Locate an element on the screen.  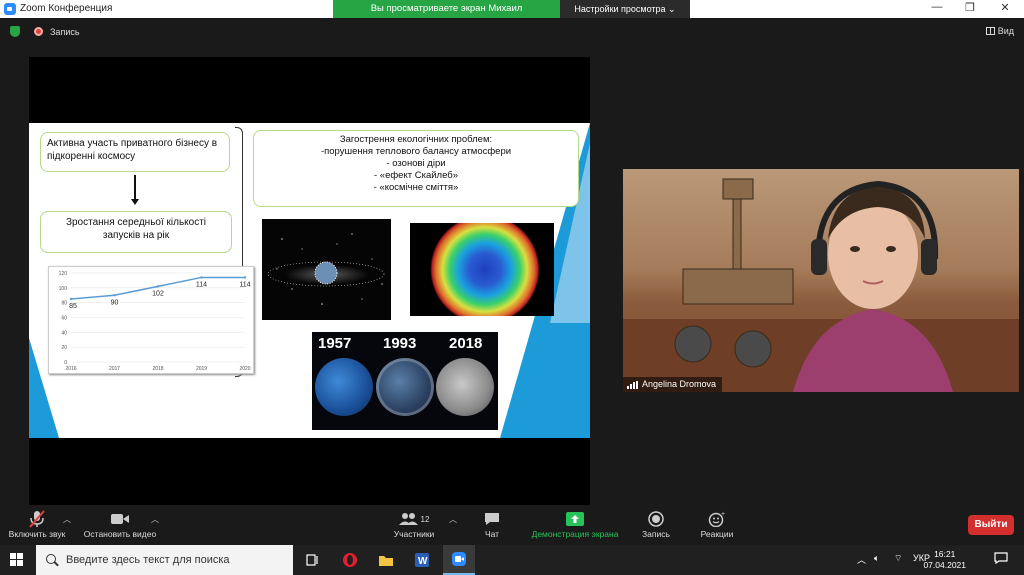
x-tick-label: 2018 is located at coordinates (157, 369).